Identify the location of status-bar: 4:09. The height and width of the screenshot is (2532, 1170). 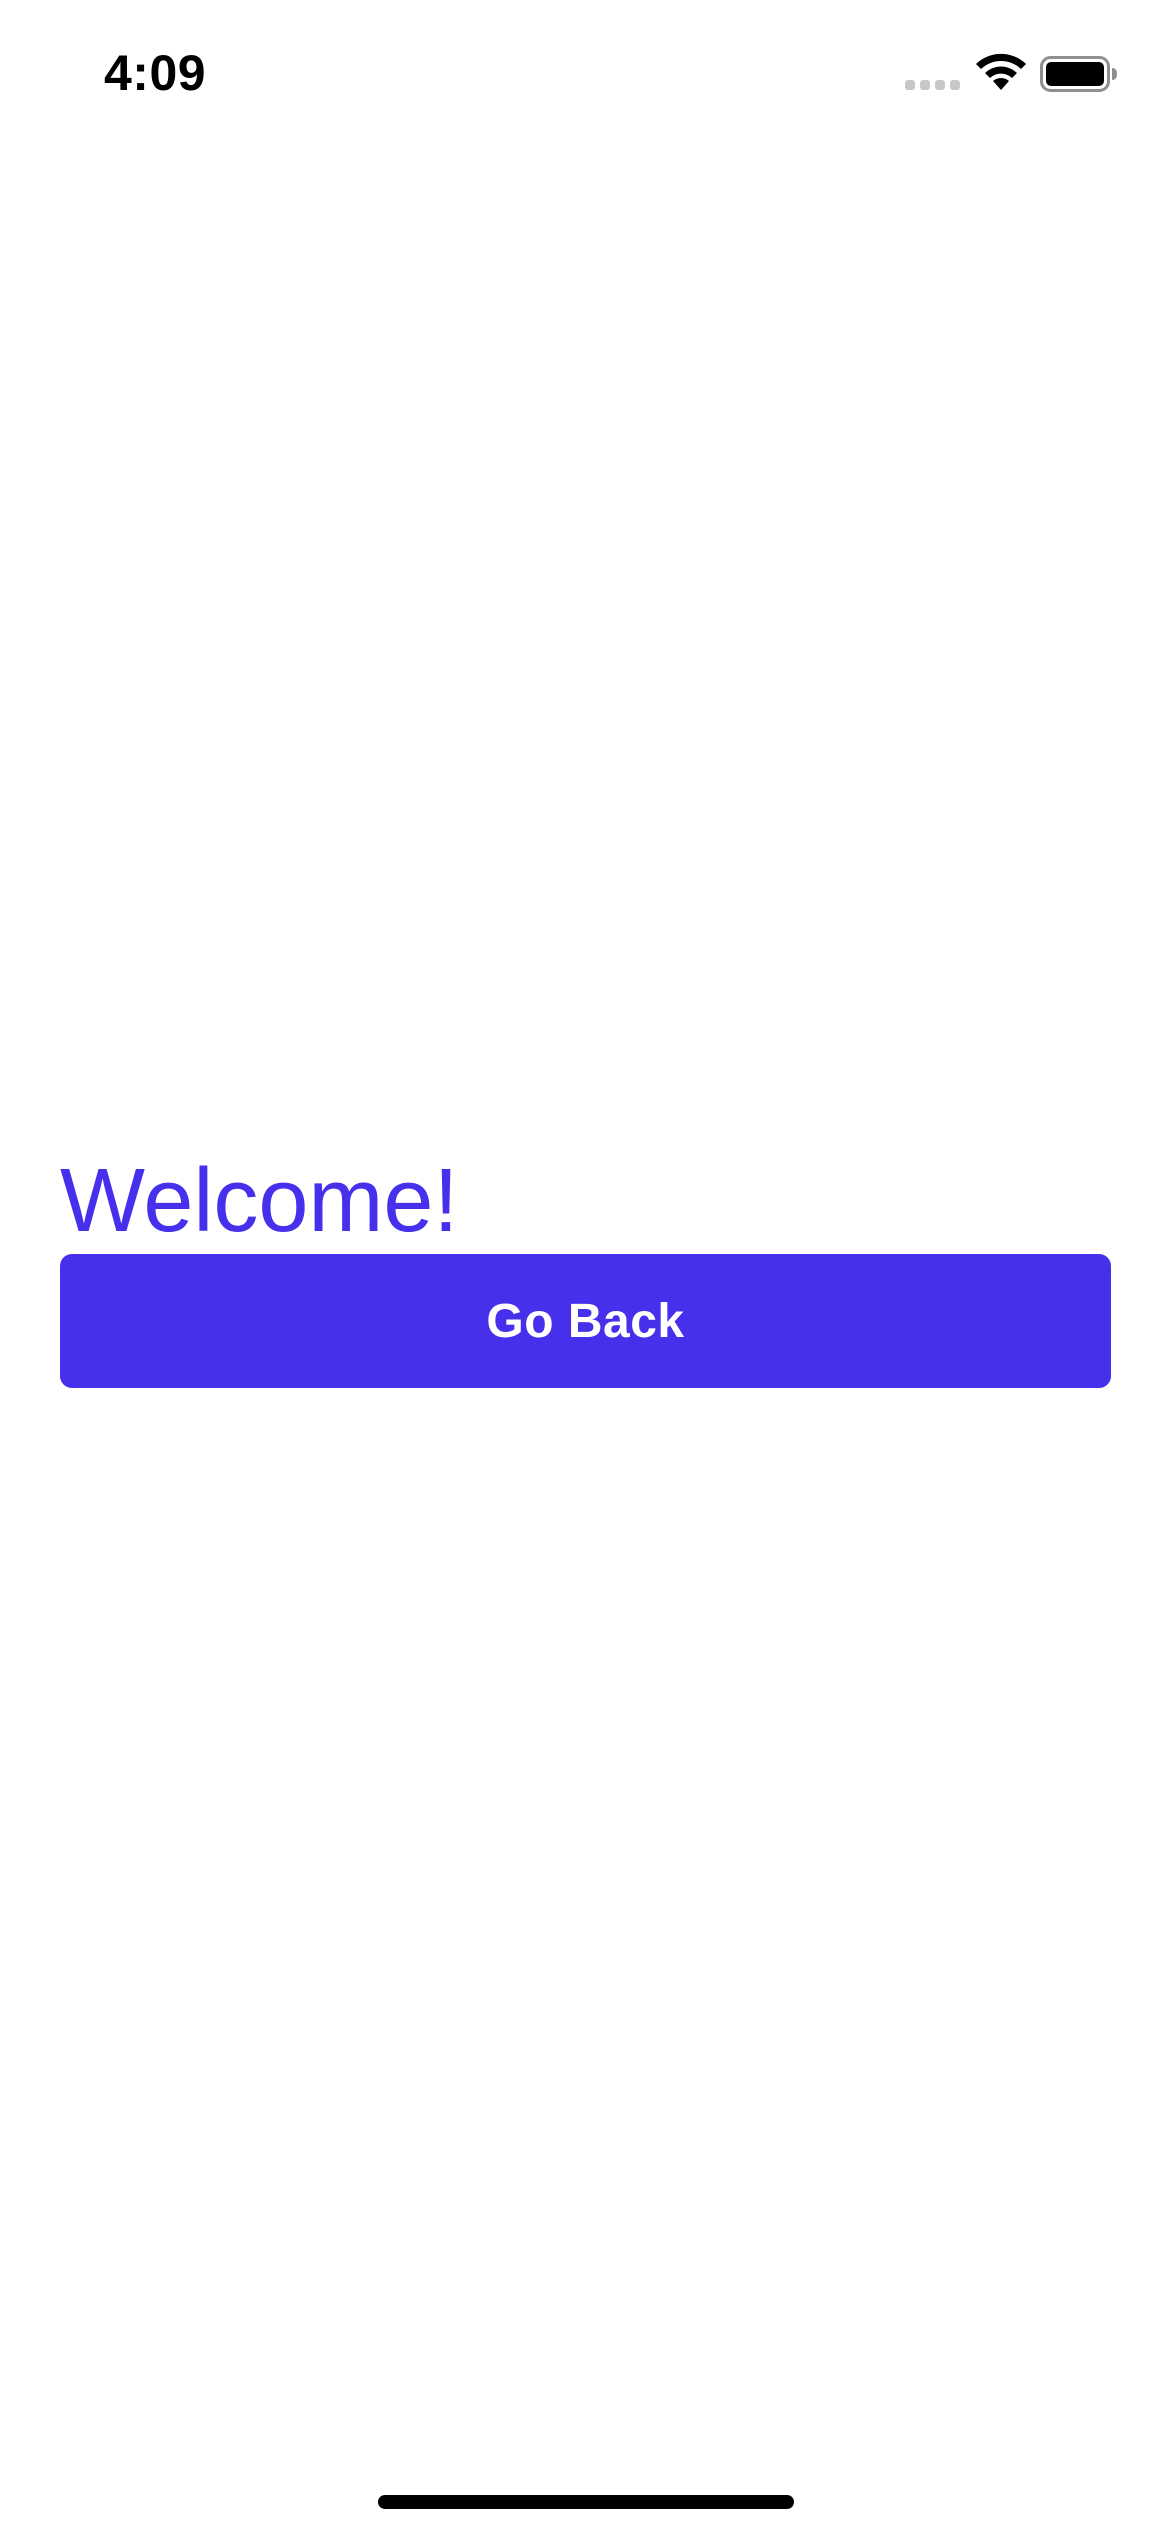
(585, 75).